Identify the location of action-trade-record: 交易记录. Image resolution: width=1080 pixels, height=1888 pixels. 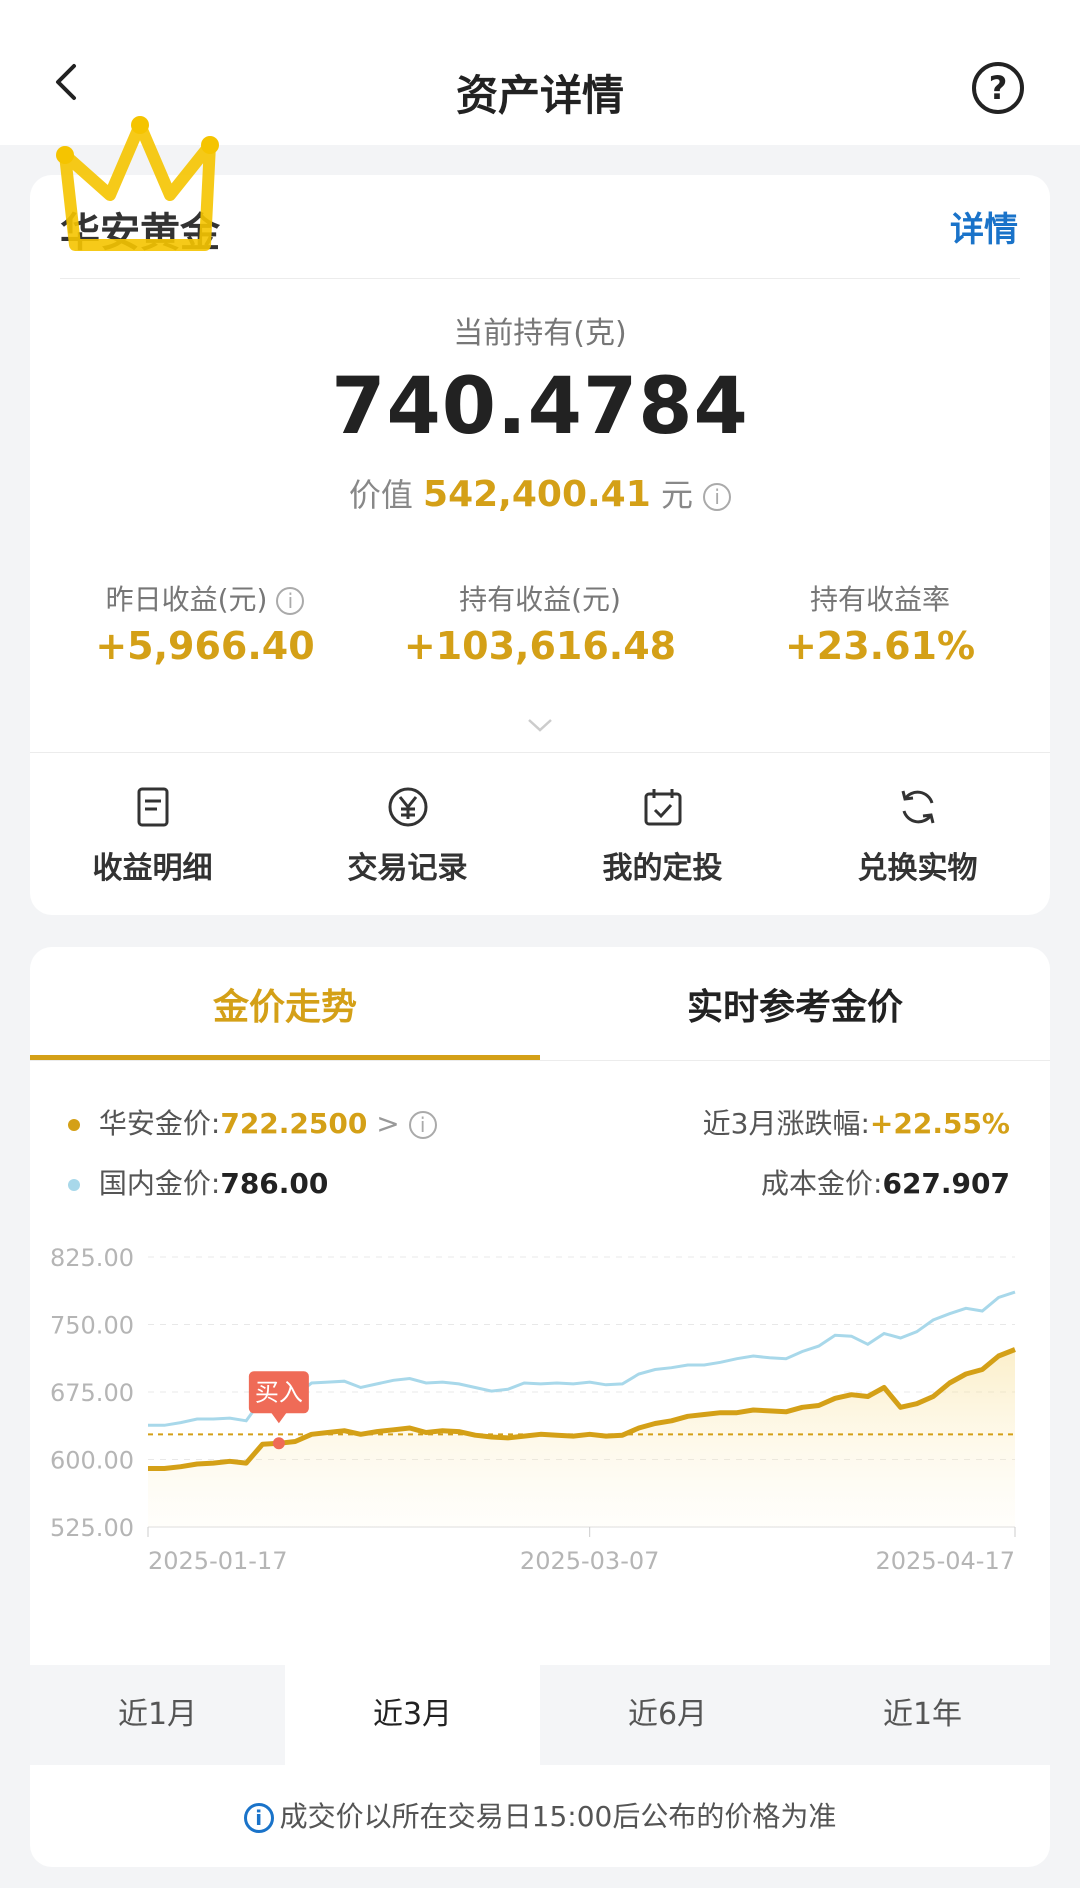
(407, 836).